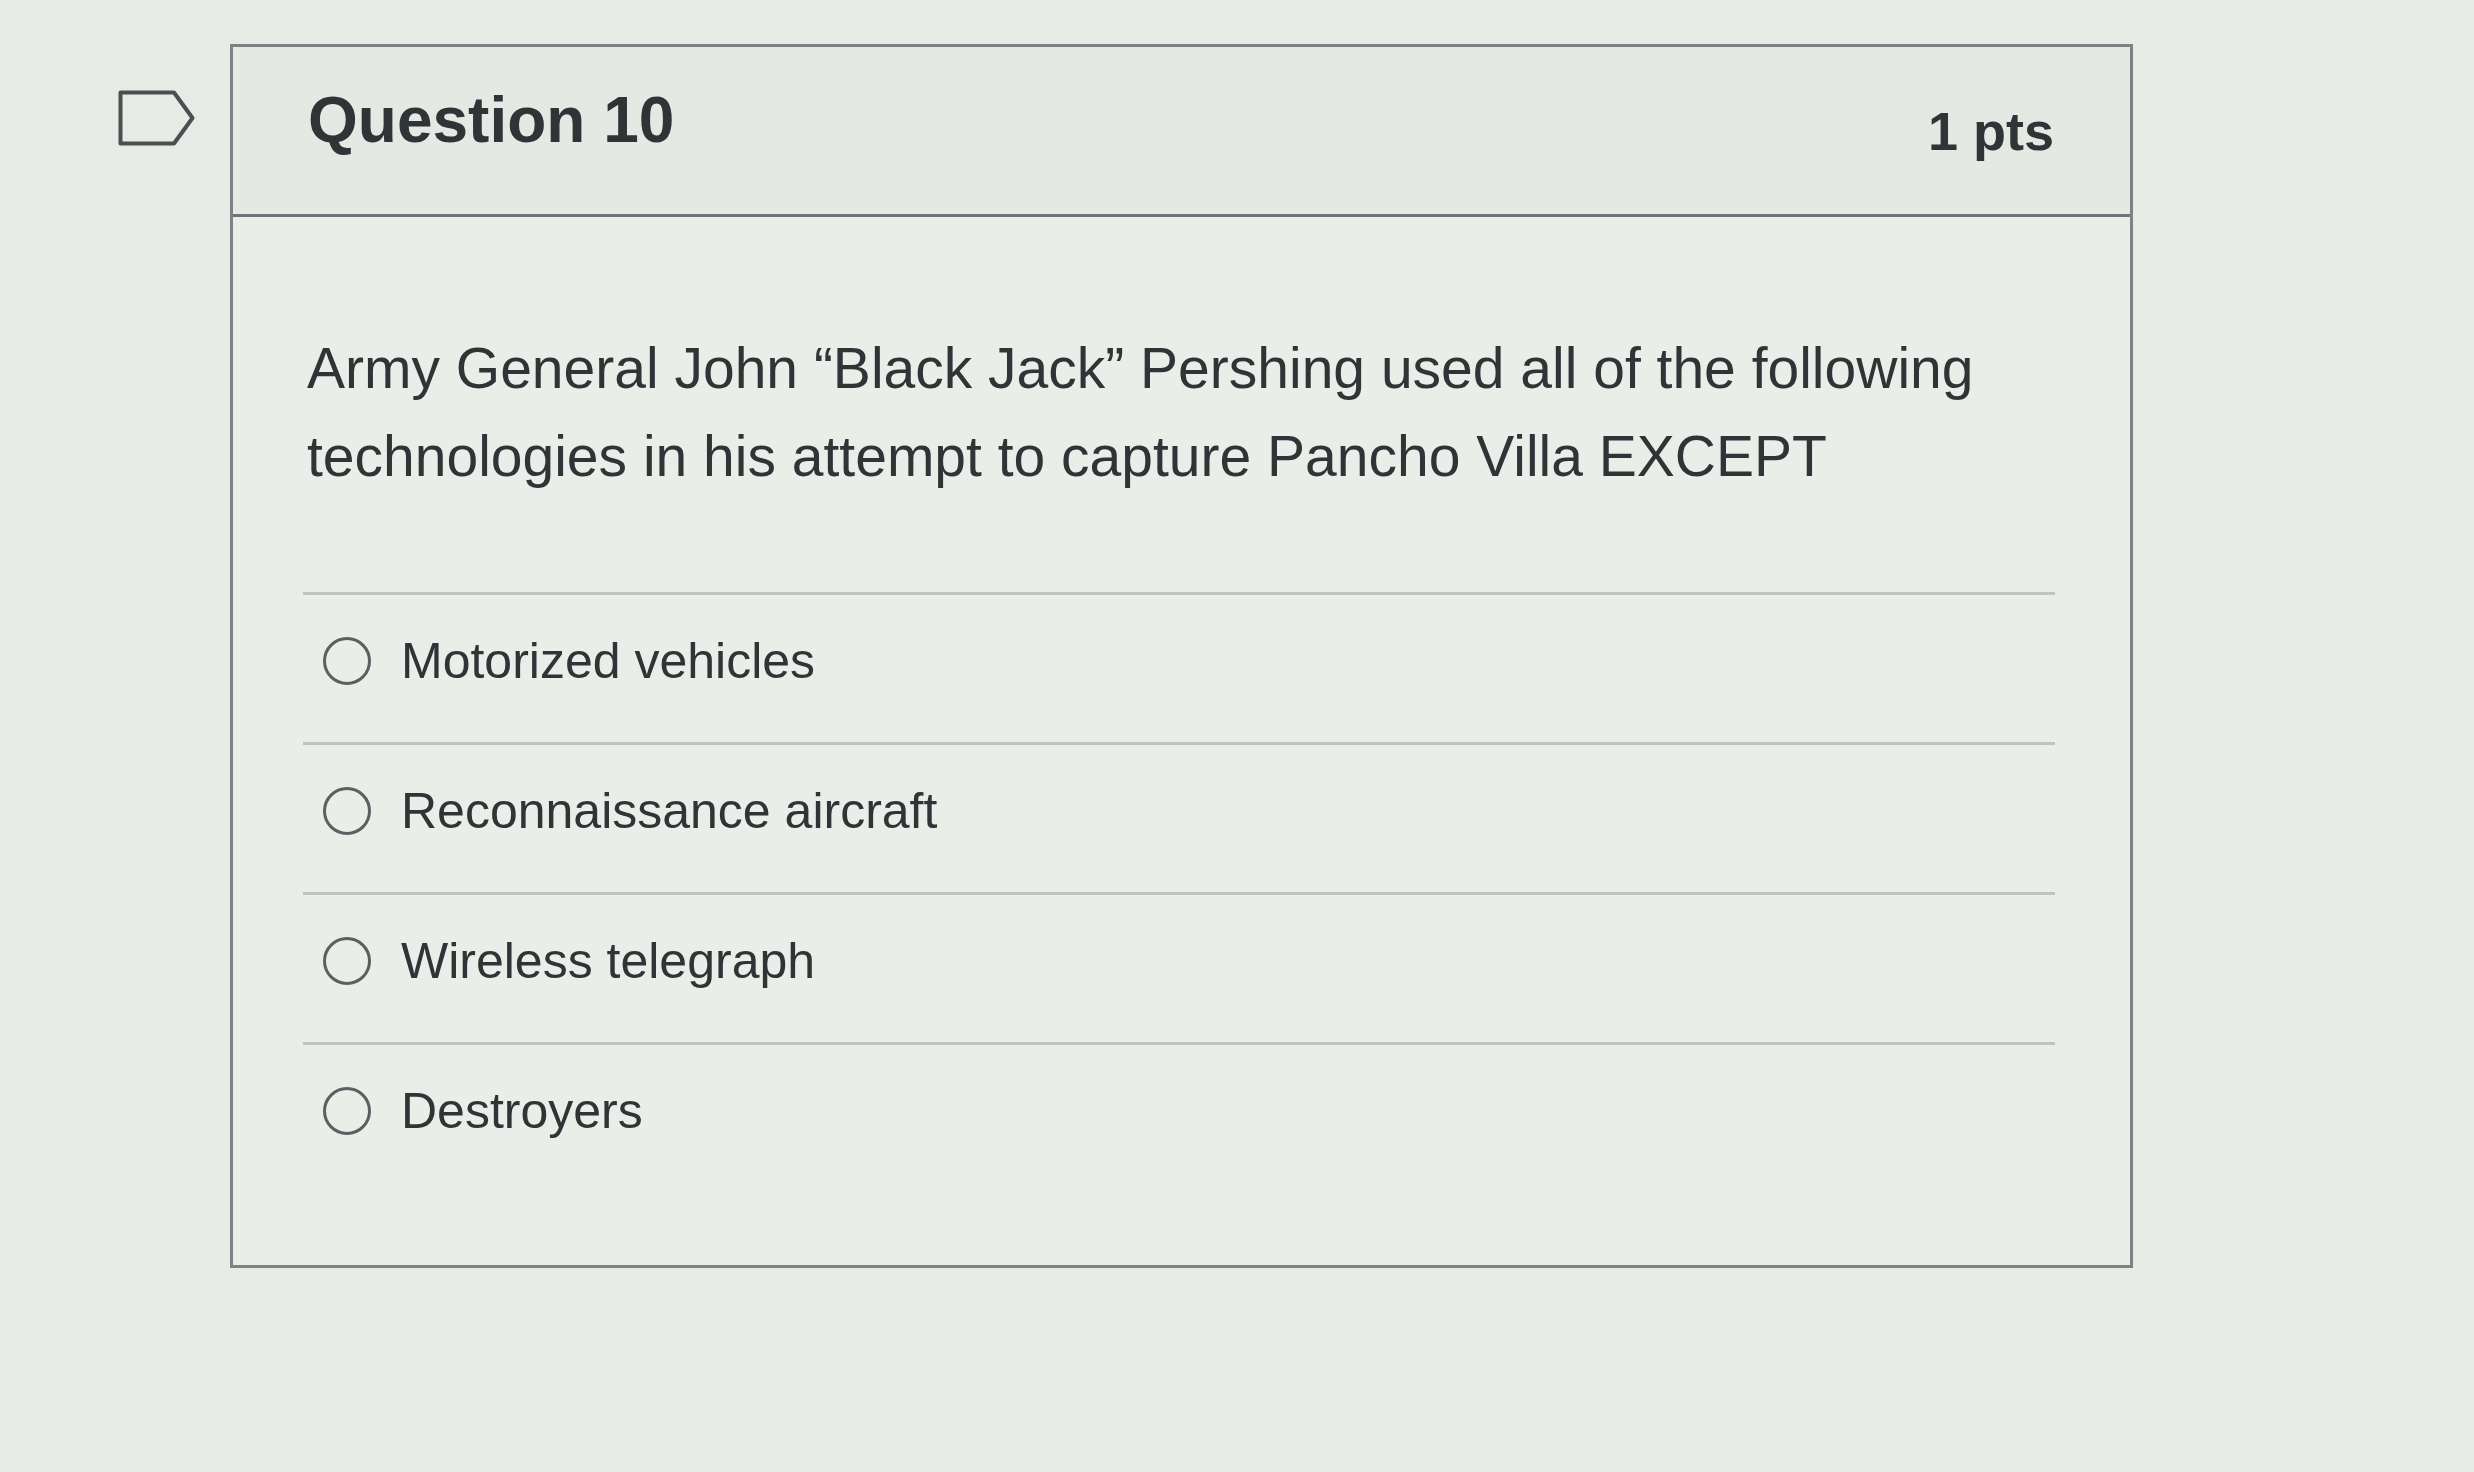  I want to click on answer-label: Destroyers, so click(522, 1110).